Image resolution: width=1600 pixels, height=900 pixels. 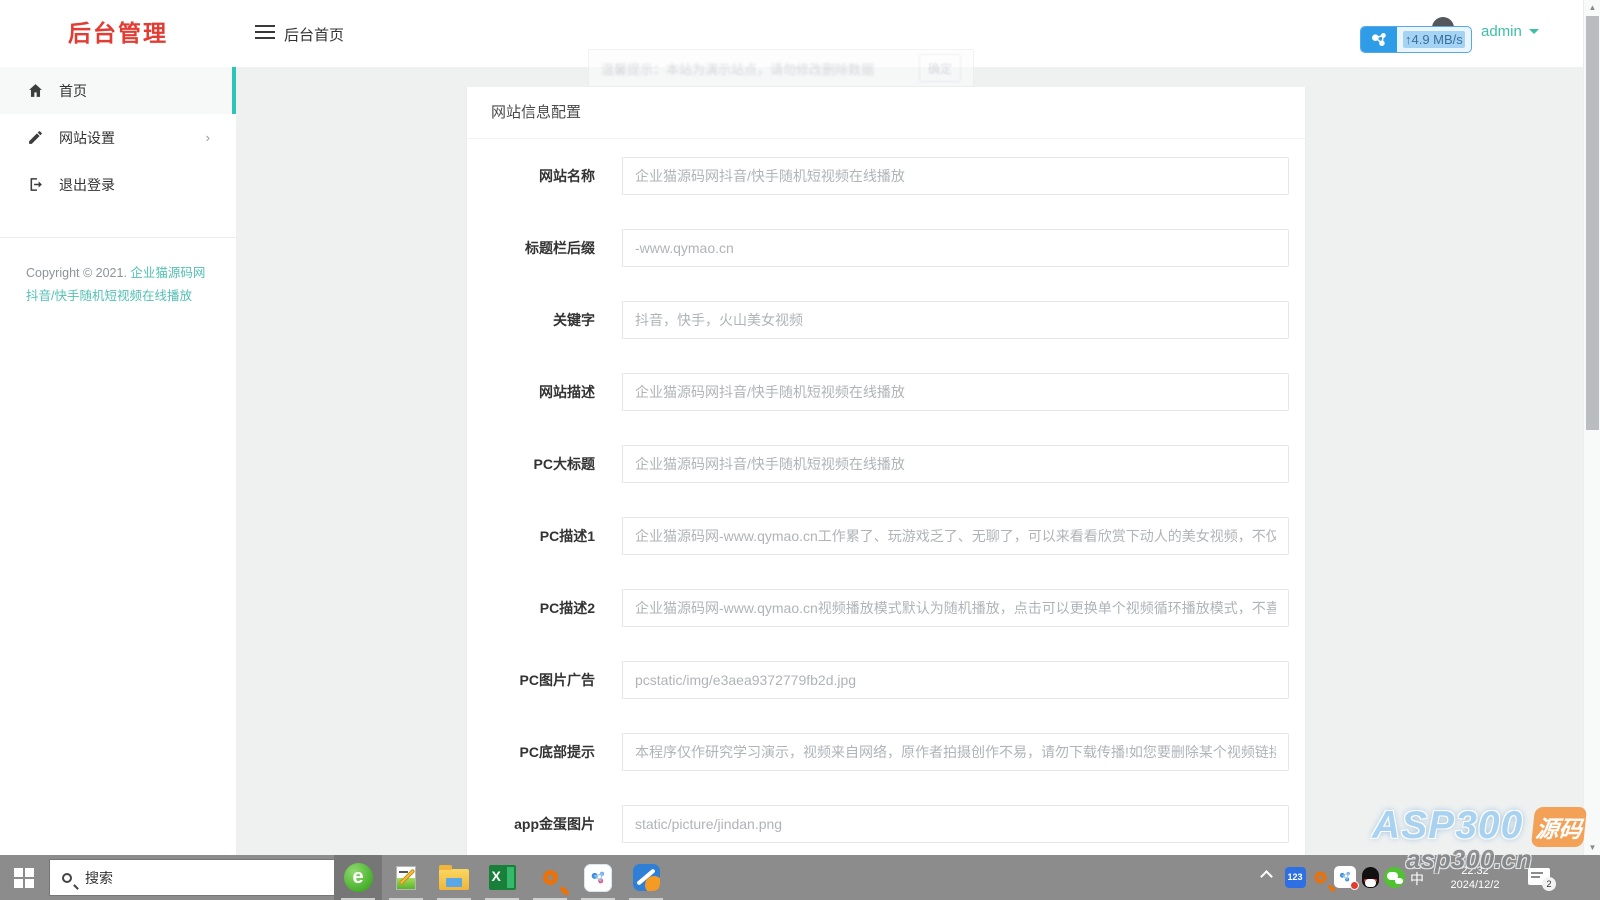 What do you see at coordinates (557, 752) in the screenshot?
I see `field-label: PC底部提示` at bounding box center [557, 752].